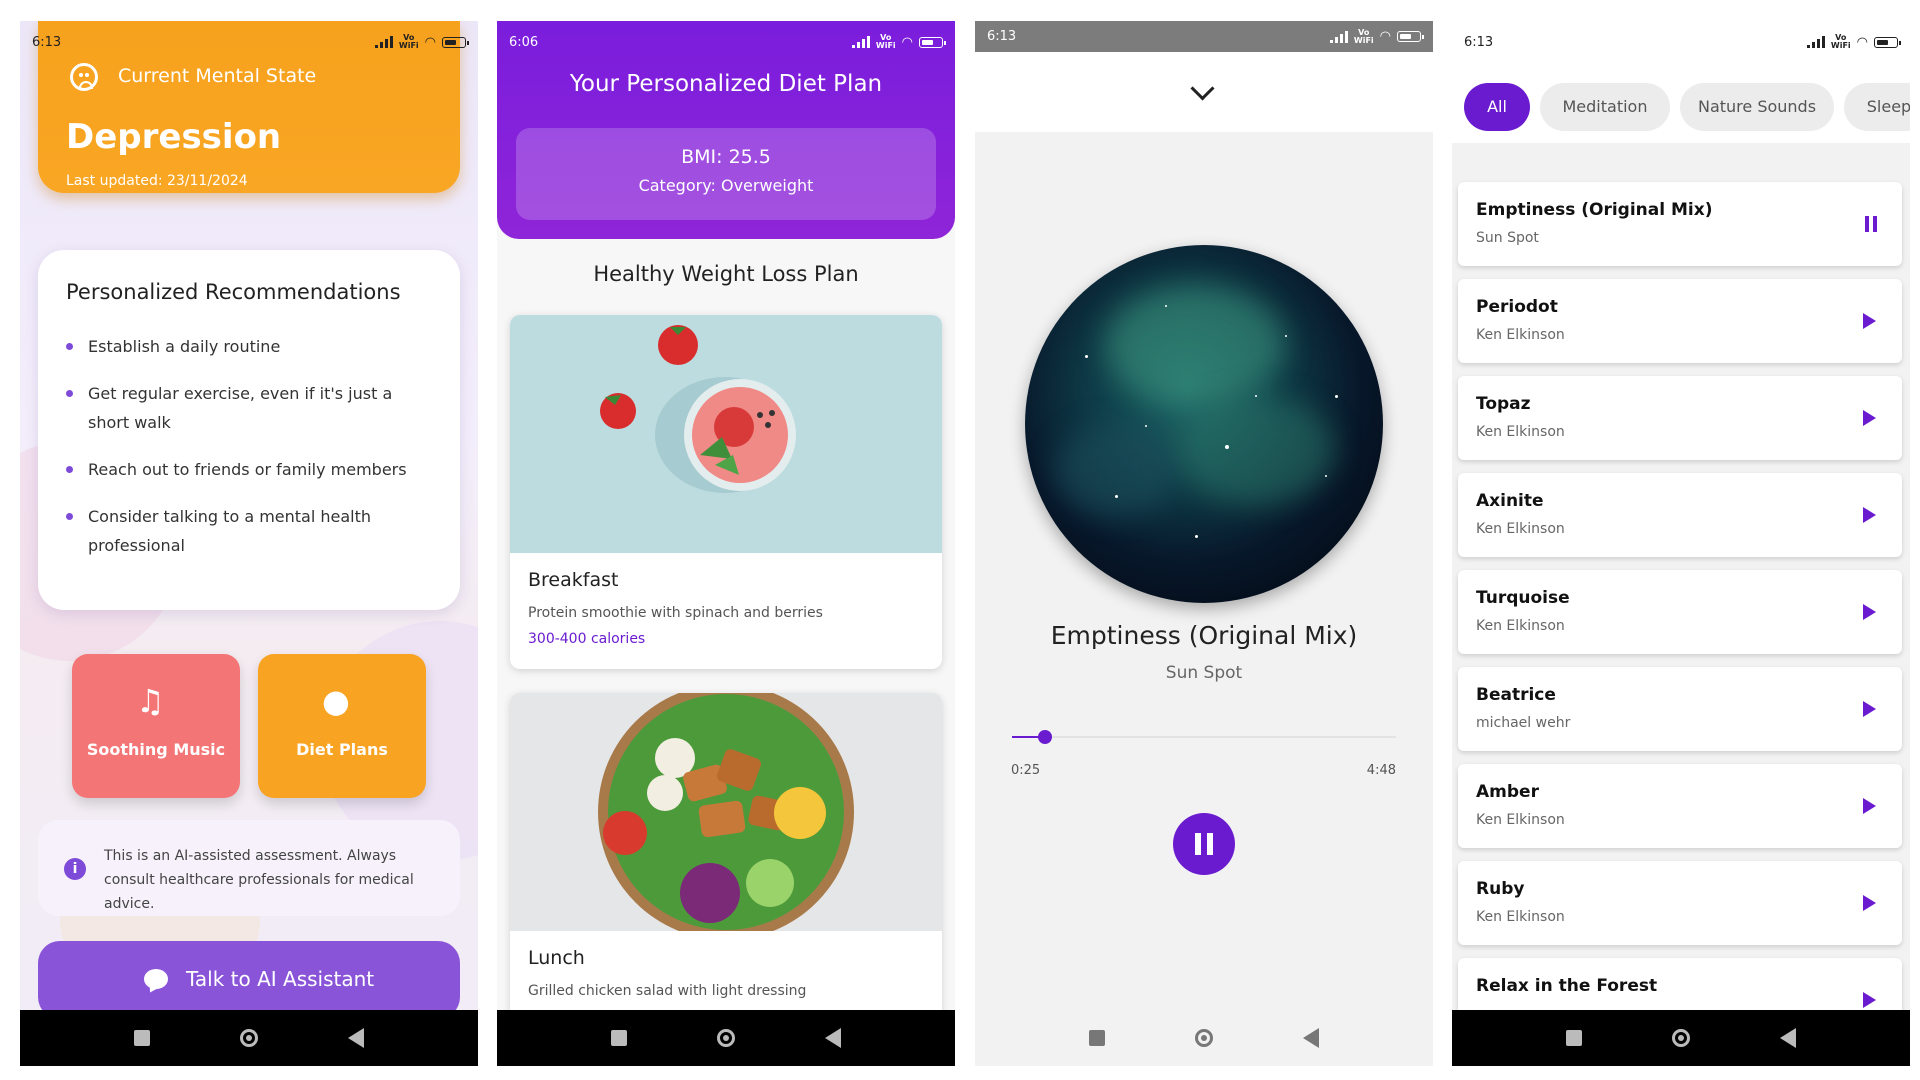 The height and width of the screenshot is (1080, 1920). I want to click on seek-thumb, so click(1045, 737).